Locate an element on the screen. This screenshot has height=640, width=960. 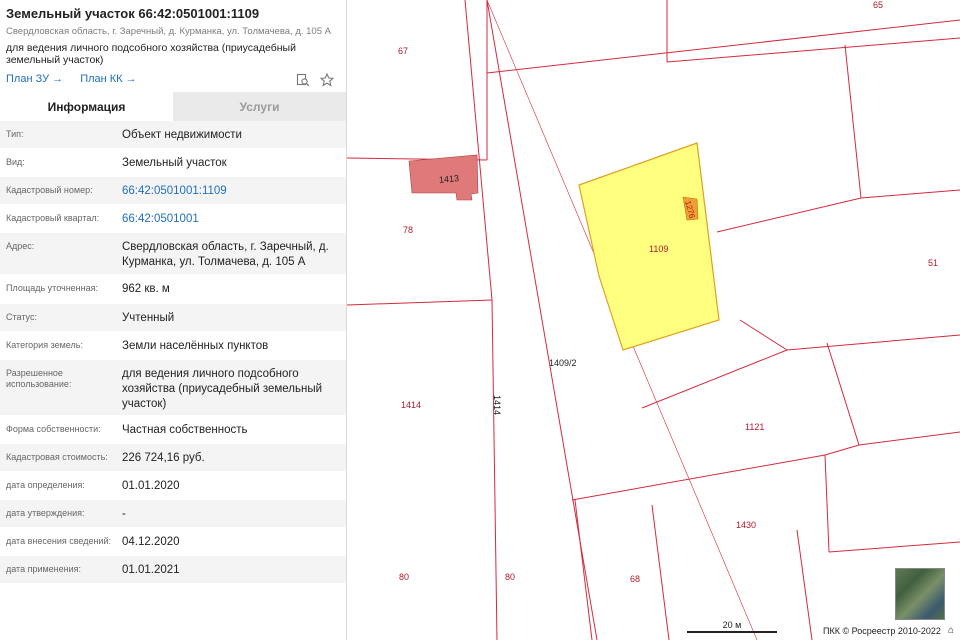
info-row-cadastral-quarter: Кадастровый квартал: 66:42:0501001 is located at coordinates (173, 219).